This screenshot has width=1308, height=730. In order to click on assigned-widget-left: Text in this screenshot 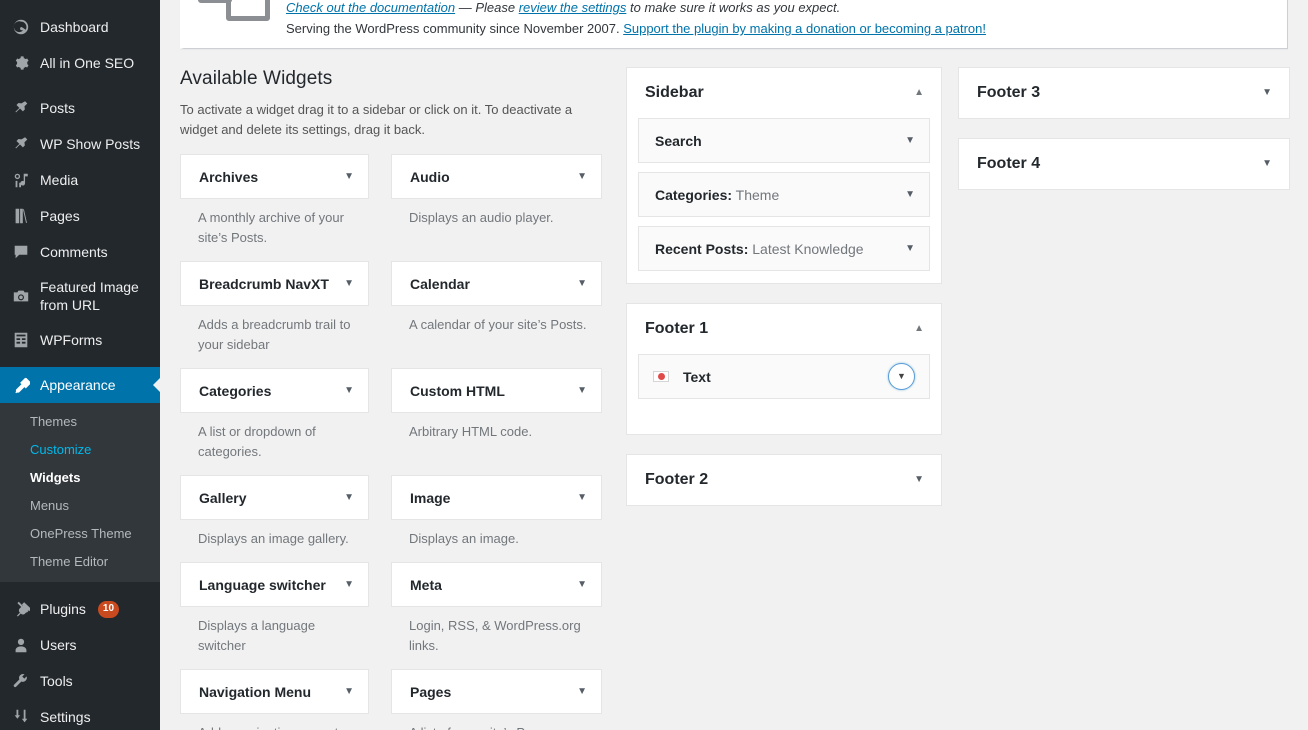, I will do `click(682, 377)`.